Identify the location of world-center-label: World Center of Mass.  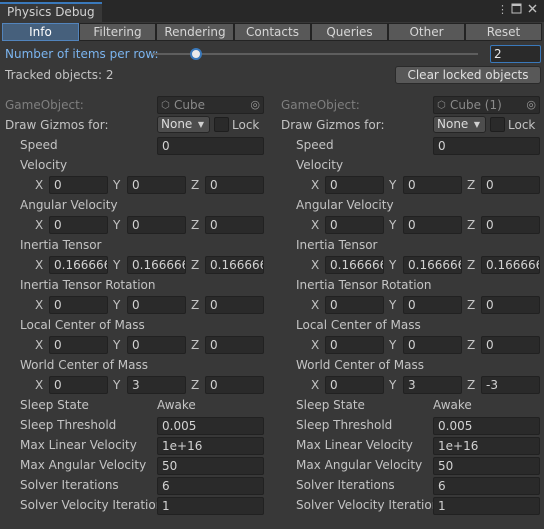
(360, 365).